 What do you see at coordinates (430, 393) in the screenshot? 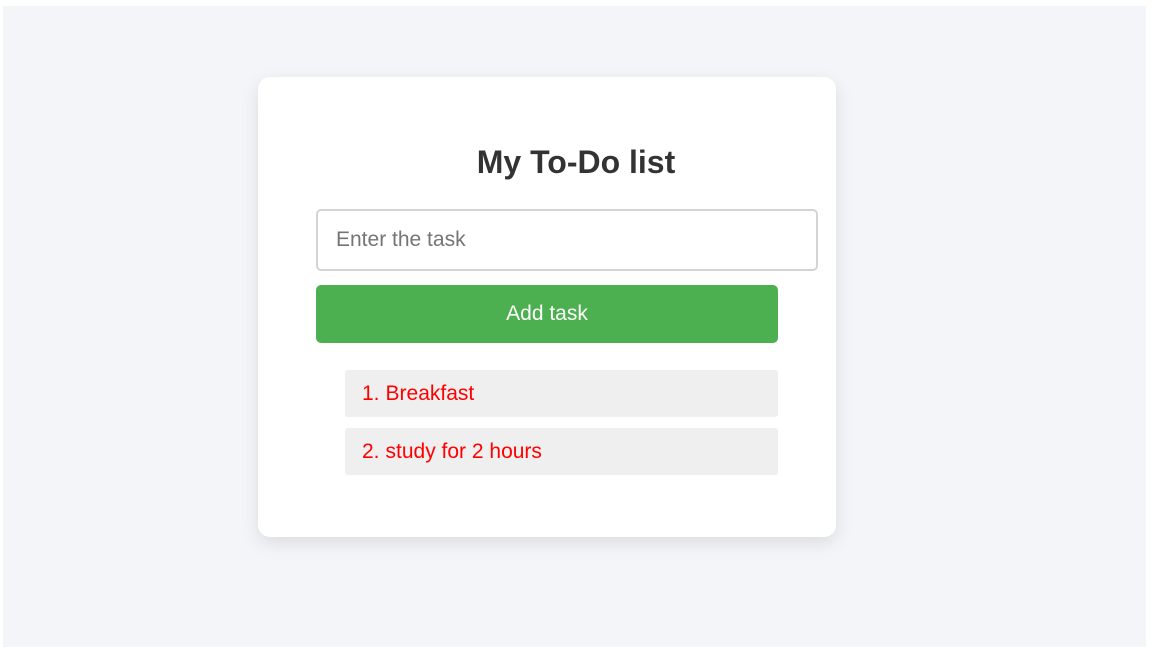
I see `task-text: Breakfast` at bounding box center [430, 393].